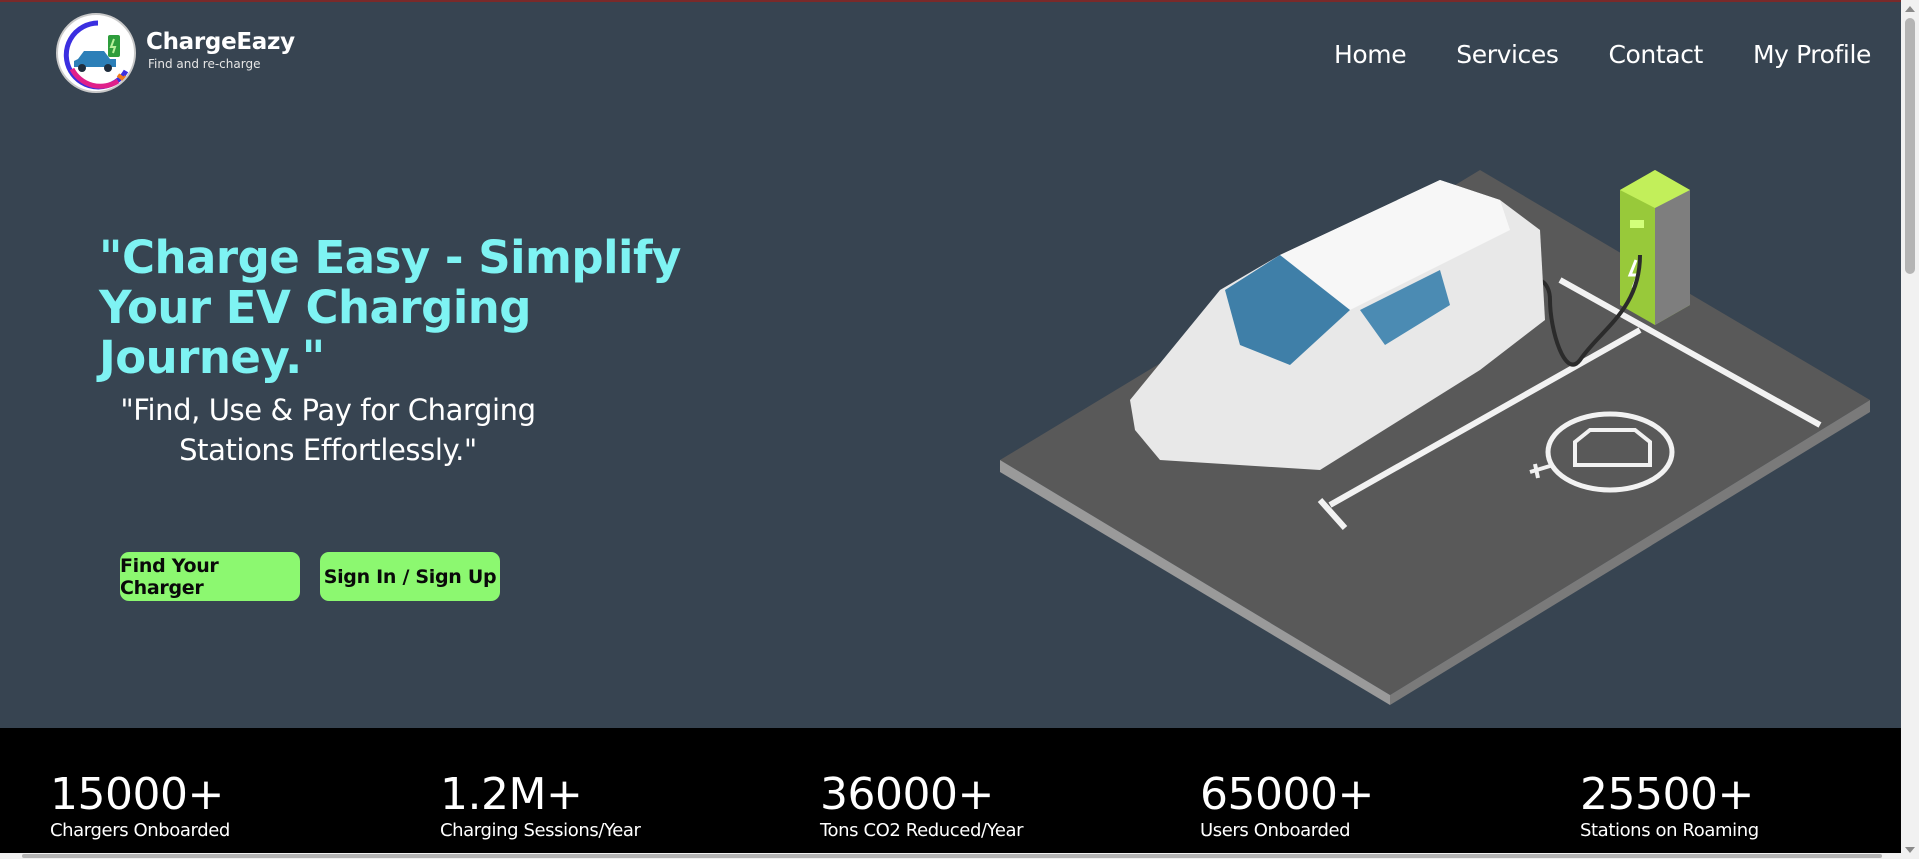  Describe the element at coordinates (1812, 54) in the screenshot. I see `nav-my-profile: My Profile` at that location.